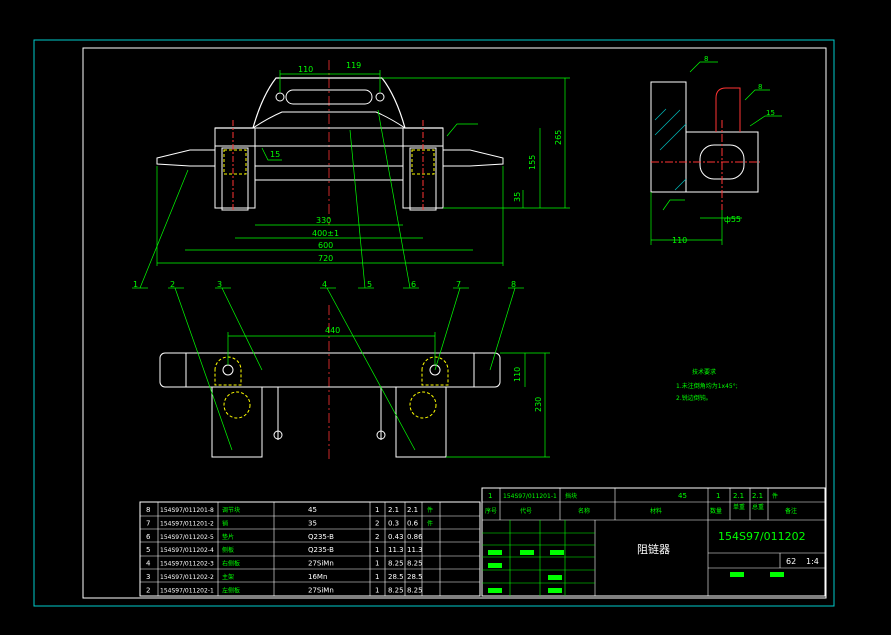  Describe the element at coordinates (275, 154) in the screenshot. I see `surface-symbol-front: 15` at that location.